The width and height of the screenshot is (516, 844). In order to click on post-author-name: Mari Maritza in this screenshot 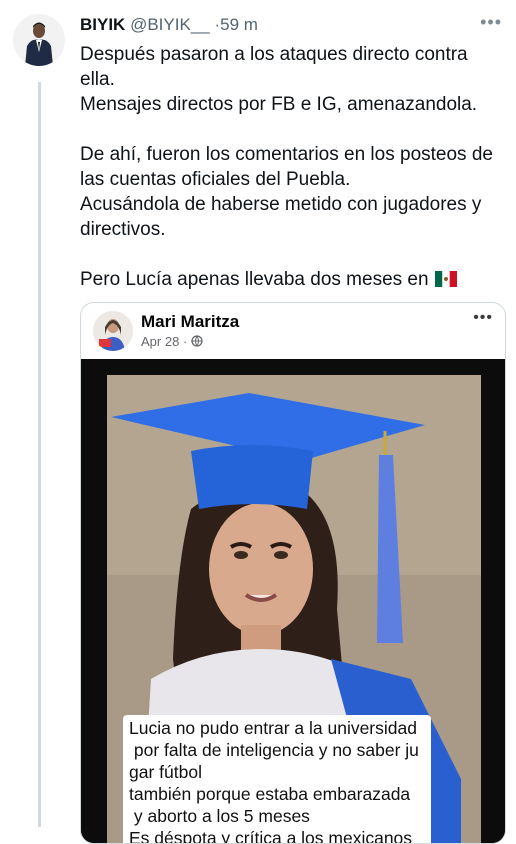, I will do `click(190, 322)`.